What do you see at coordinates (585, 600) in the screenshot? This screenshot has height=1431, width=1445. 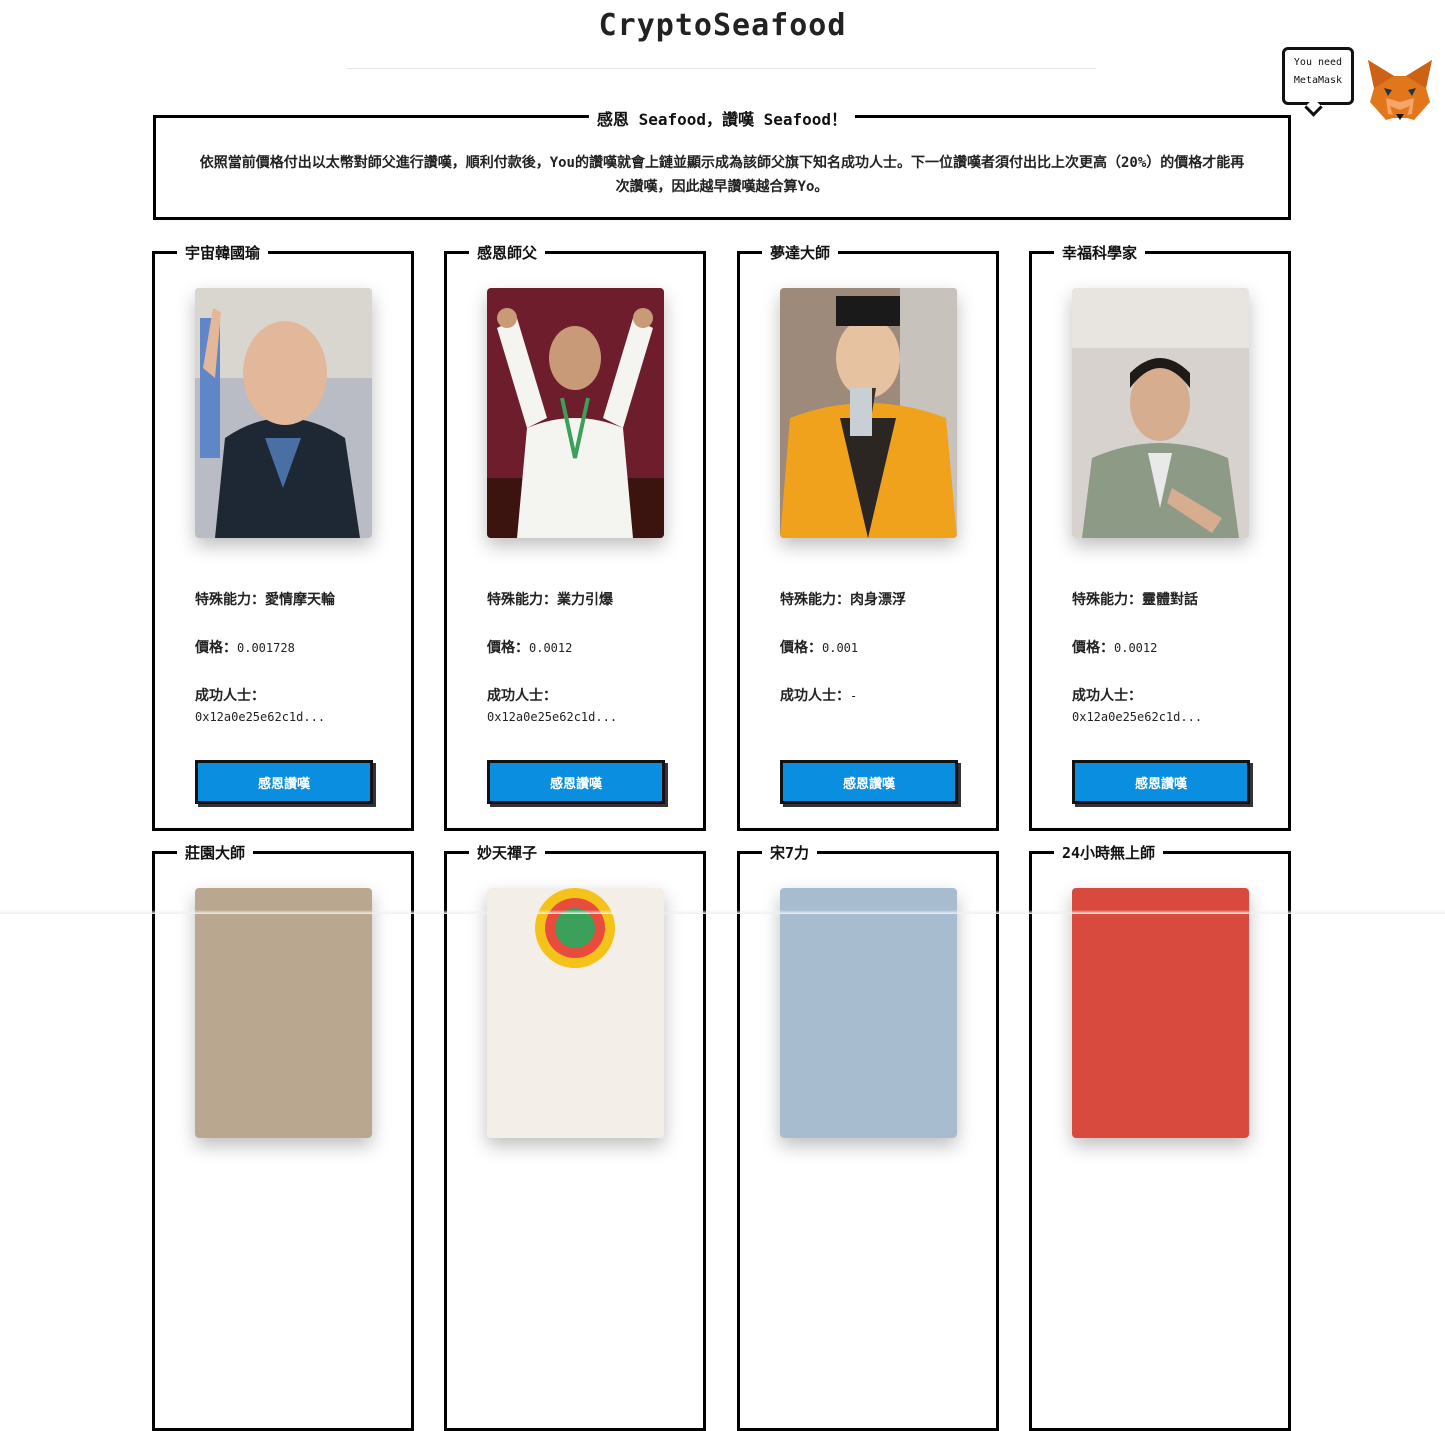 I see `ability-value: 業力引爆` at bounding box center [585, 600].